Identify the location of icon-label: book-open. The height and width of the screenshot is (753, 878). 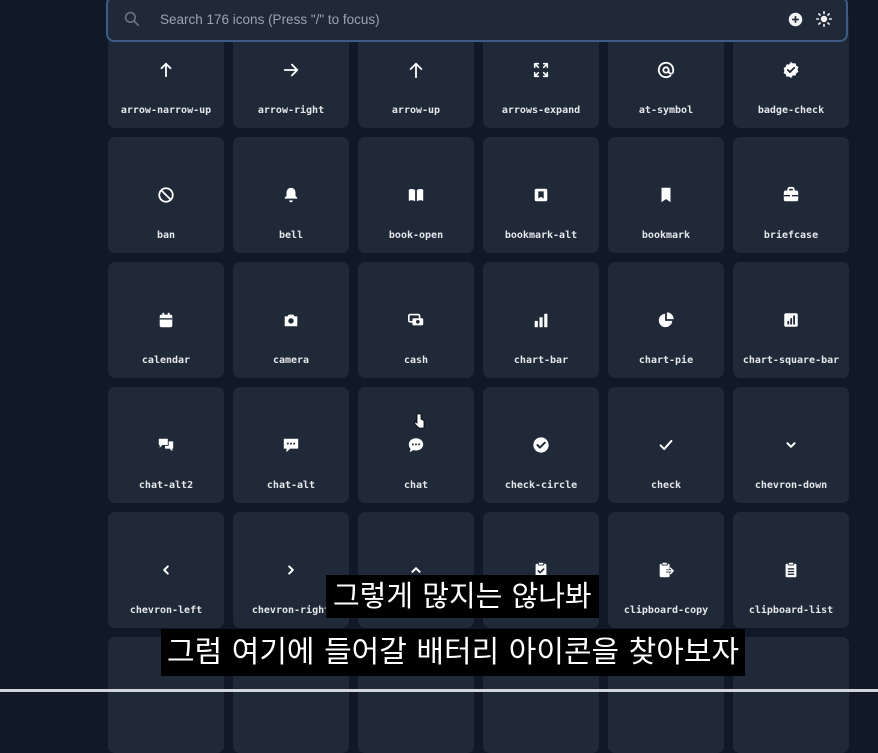
(416, 235).